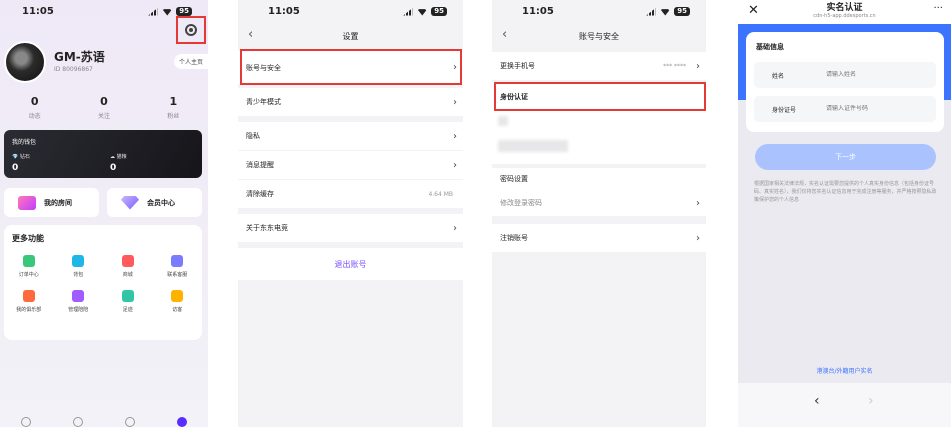  What do you see at coordinates (113, 168) in the screenshot?
I see `coin-value: 0` at bounding box center [113, 168].